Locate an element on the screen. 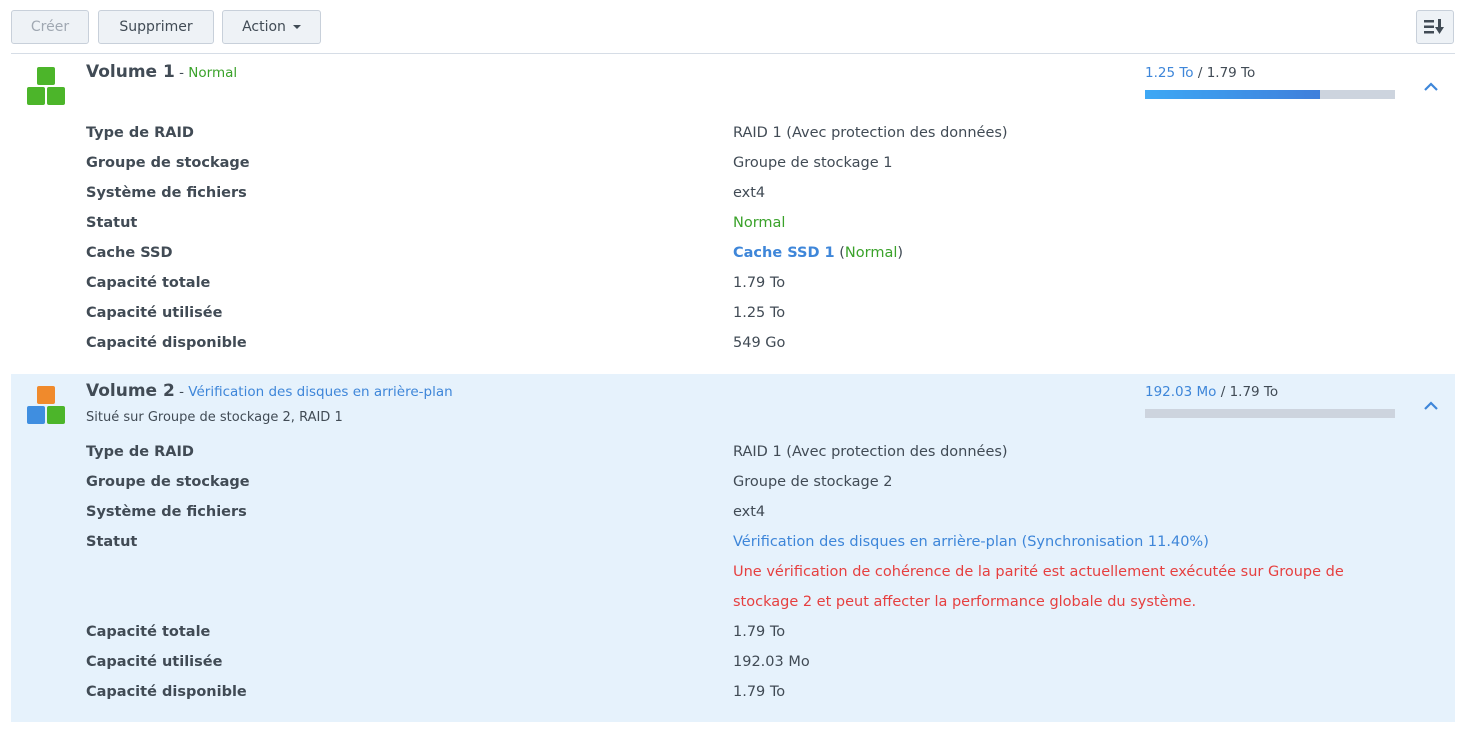  detail-row: Cache SSD Cache SSD 1 (Normal) is located at coordinates (495, 253).